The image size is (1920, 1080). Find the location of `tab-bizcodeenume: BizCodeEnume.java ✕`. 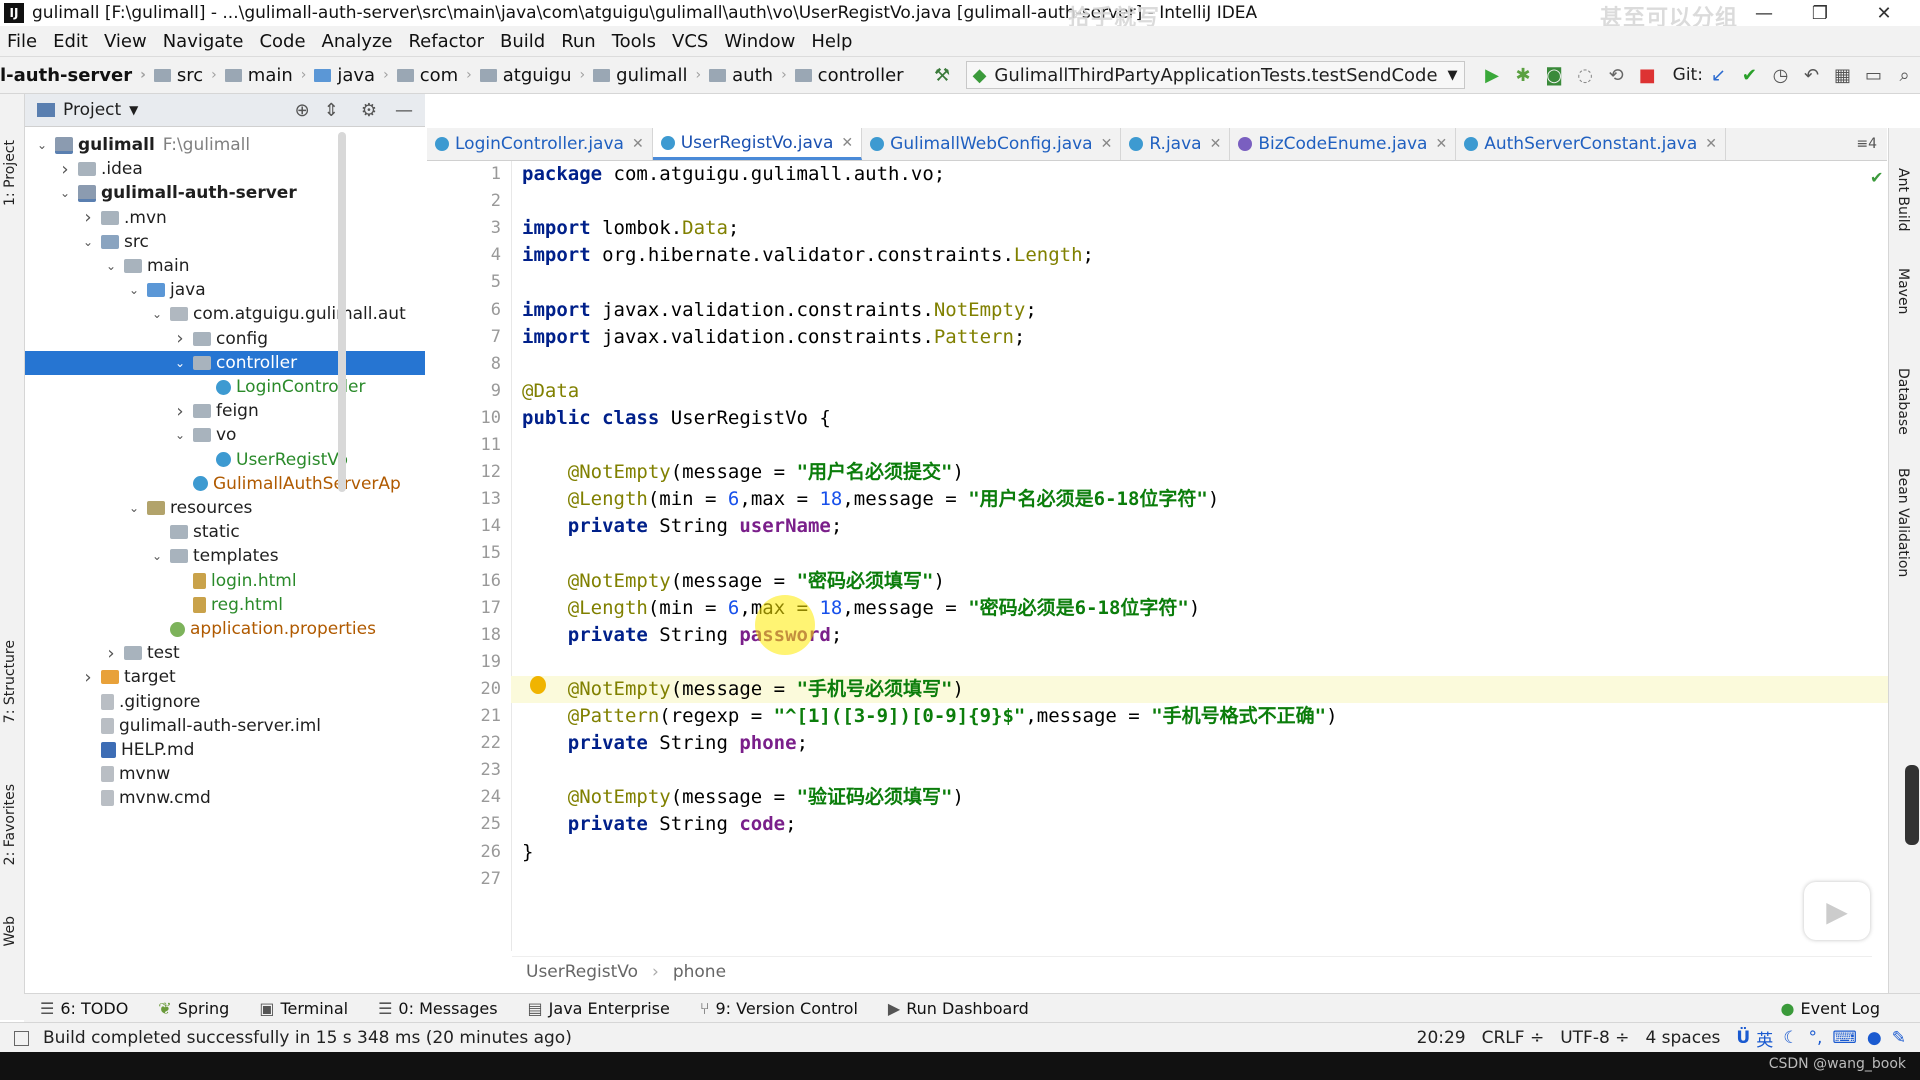

tab-bizcodeenume: BizCodeEnume.java ✕ is located at coordinates (1343, 144).